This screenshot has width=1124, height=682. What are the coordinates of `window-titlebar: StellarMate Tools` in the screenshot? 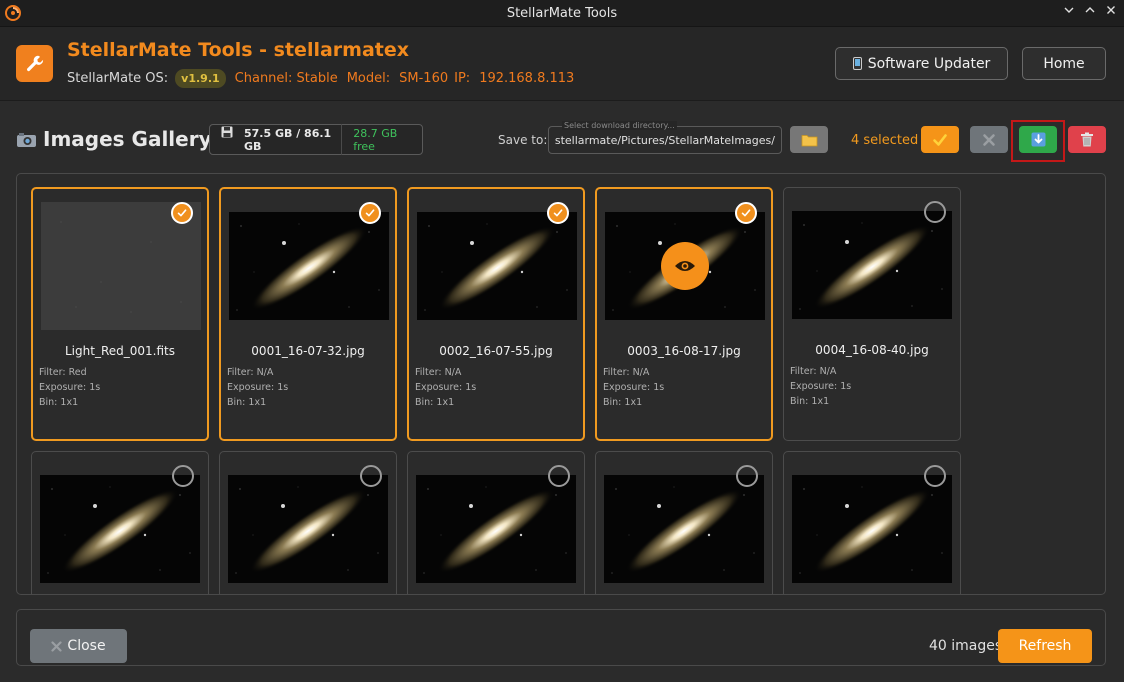 It's located at (562, 13).